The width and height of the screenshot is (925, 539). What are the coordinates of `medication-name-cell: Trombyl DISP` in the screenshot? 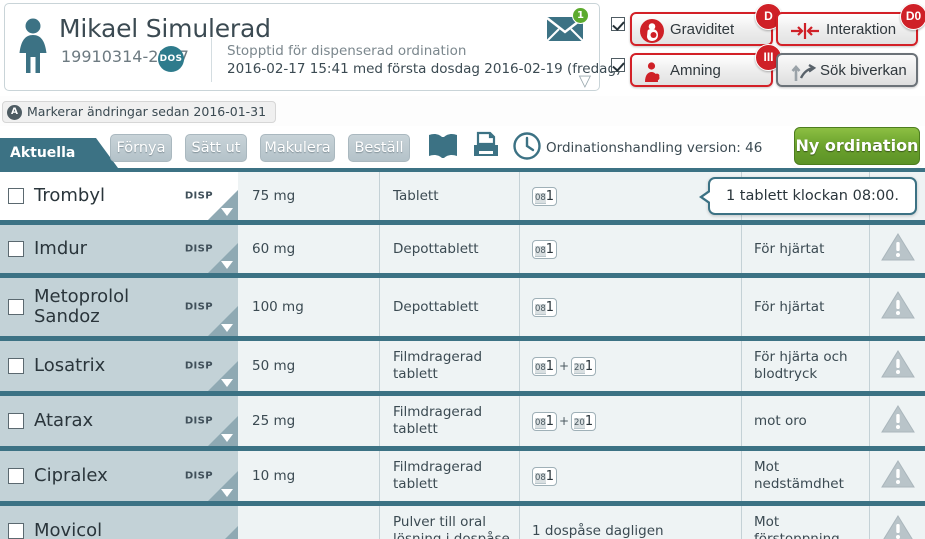 It's located at (119, 196).